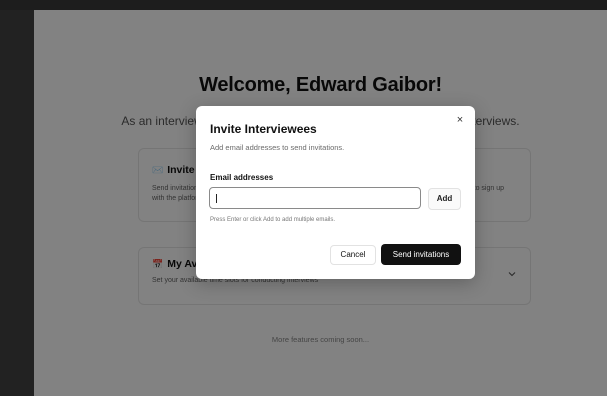 The image size is (607, 396). Describe the element at coordinates (444, 199) in the screenshot. I see `add-email-button: Add` at that location.